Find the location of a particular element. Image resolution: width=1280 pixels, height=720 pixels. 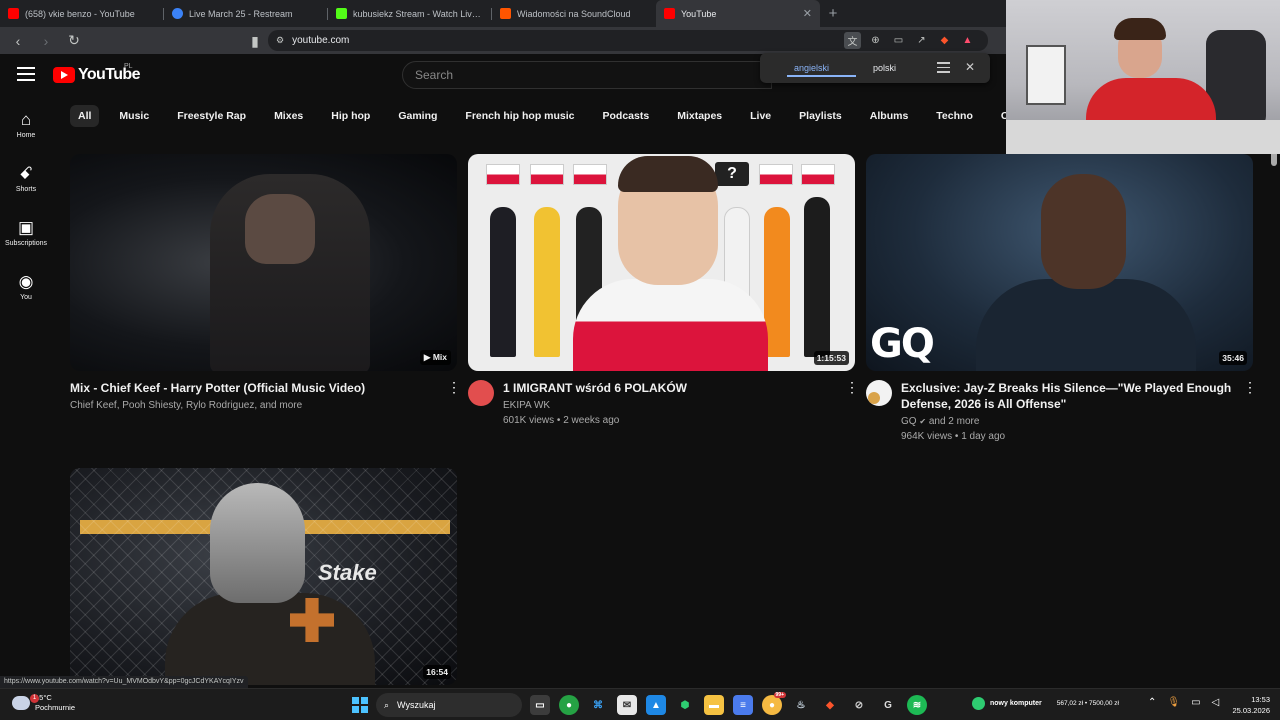

translate-icon: 文 is located at coordinates (852, 40).